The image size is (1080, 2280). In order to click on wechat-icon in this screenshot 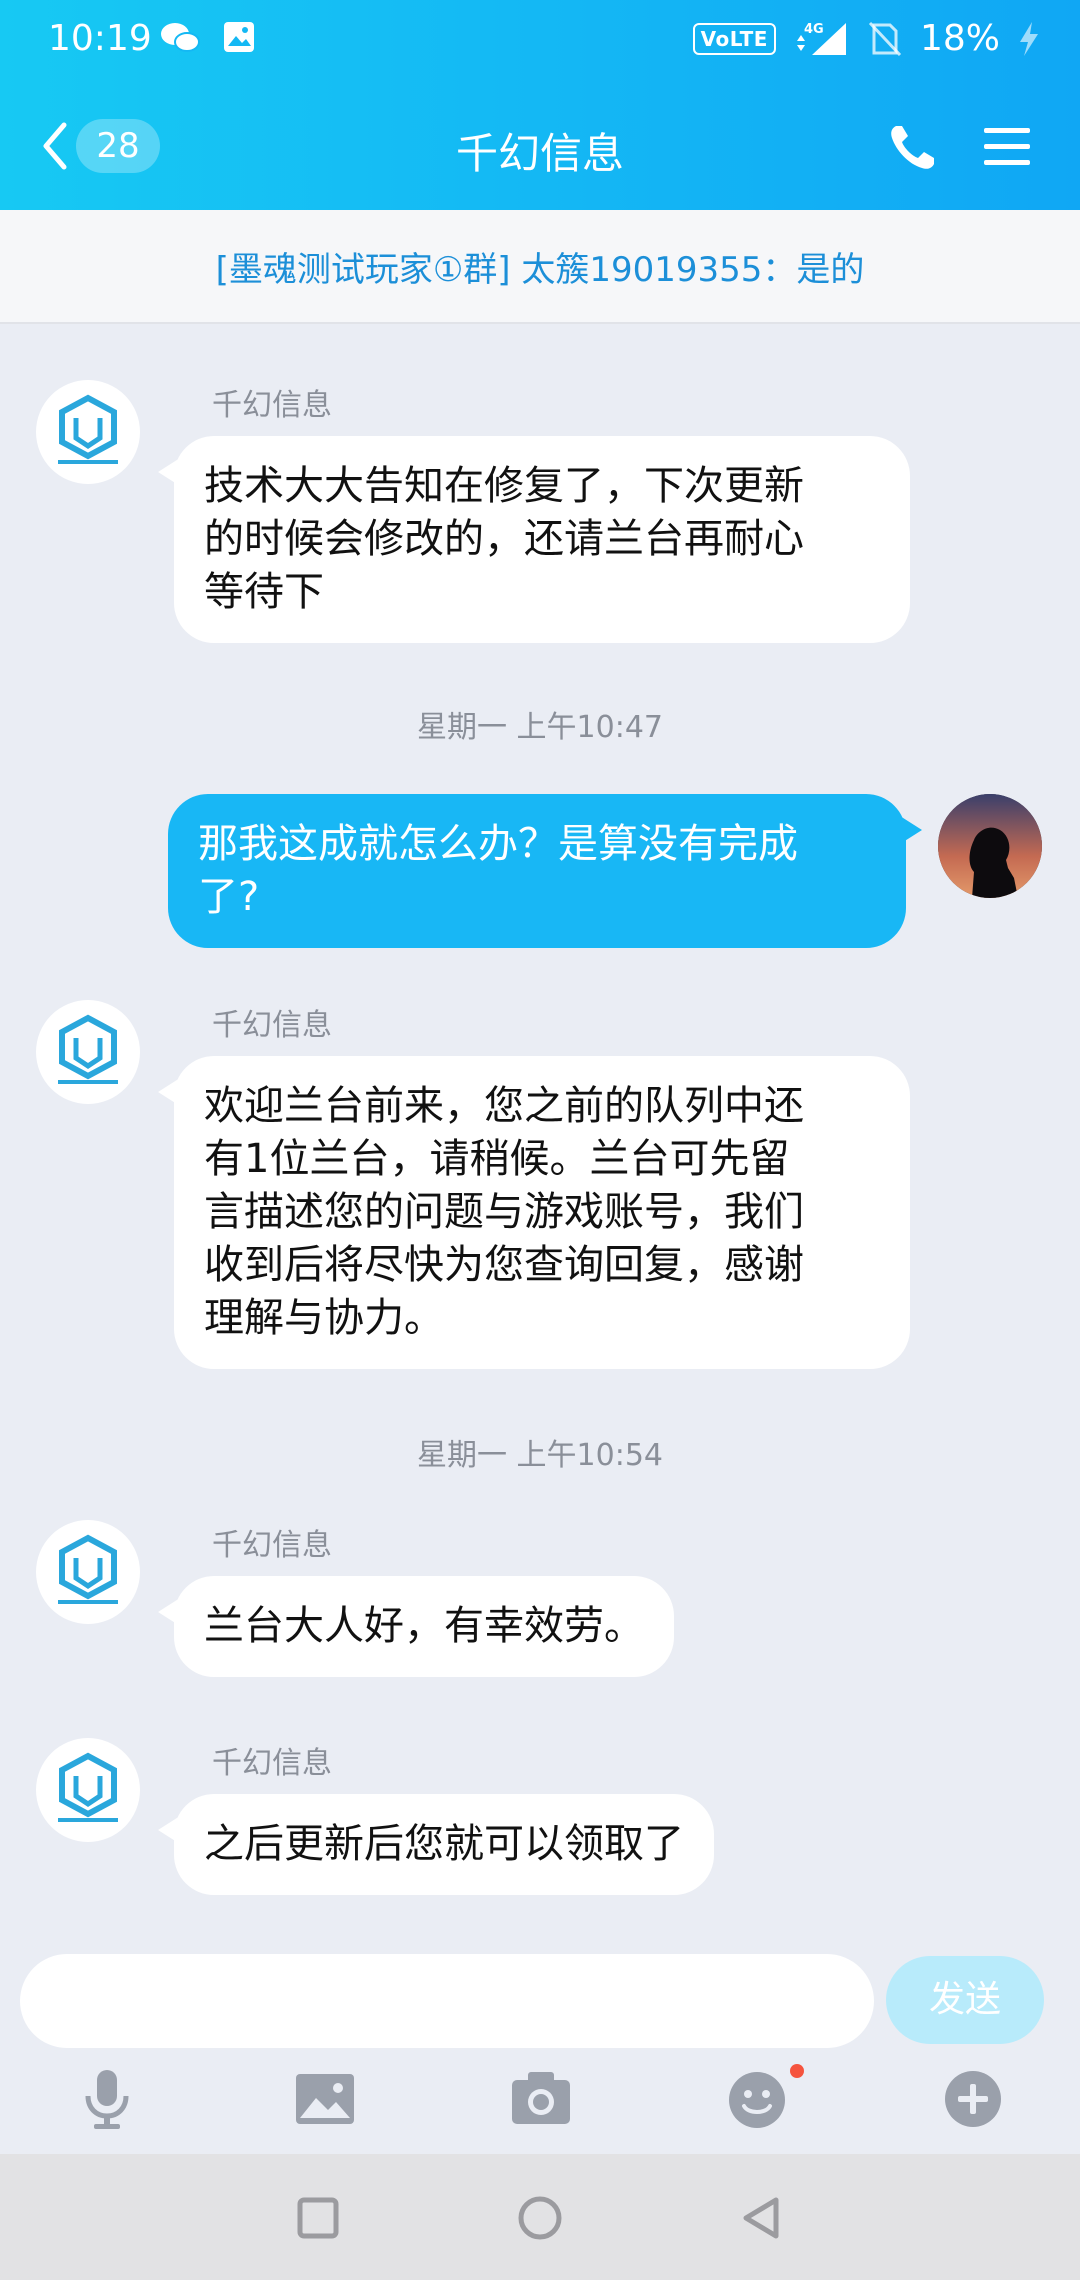, I will do `click(180, 37)`.